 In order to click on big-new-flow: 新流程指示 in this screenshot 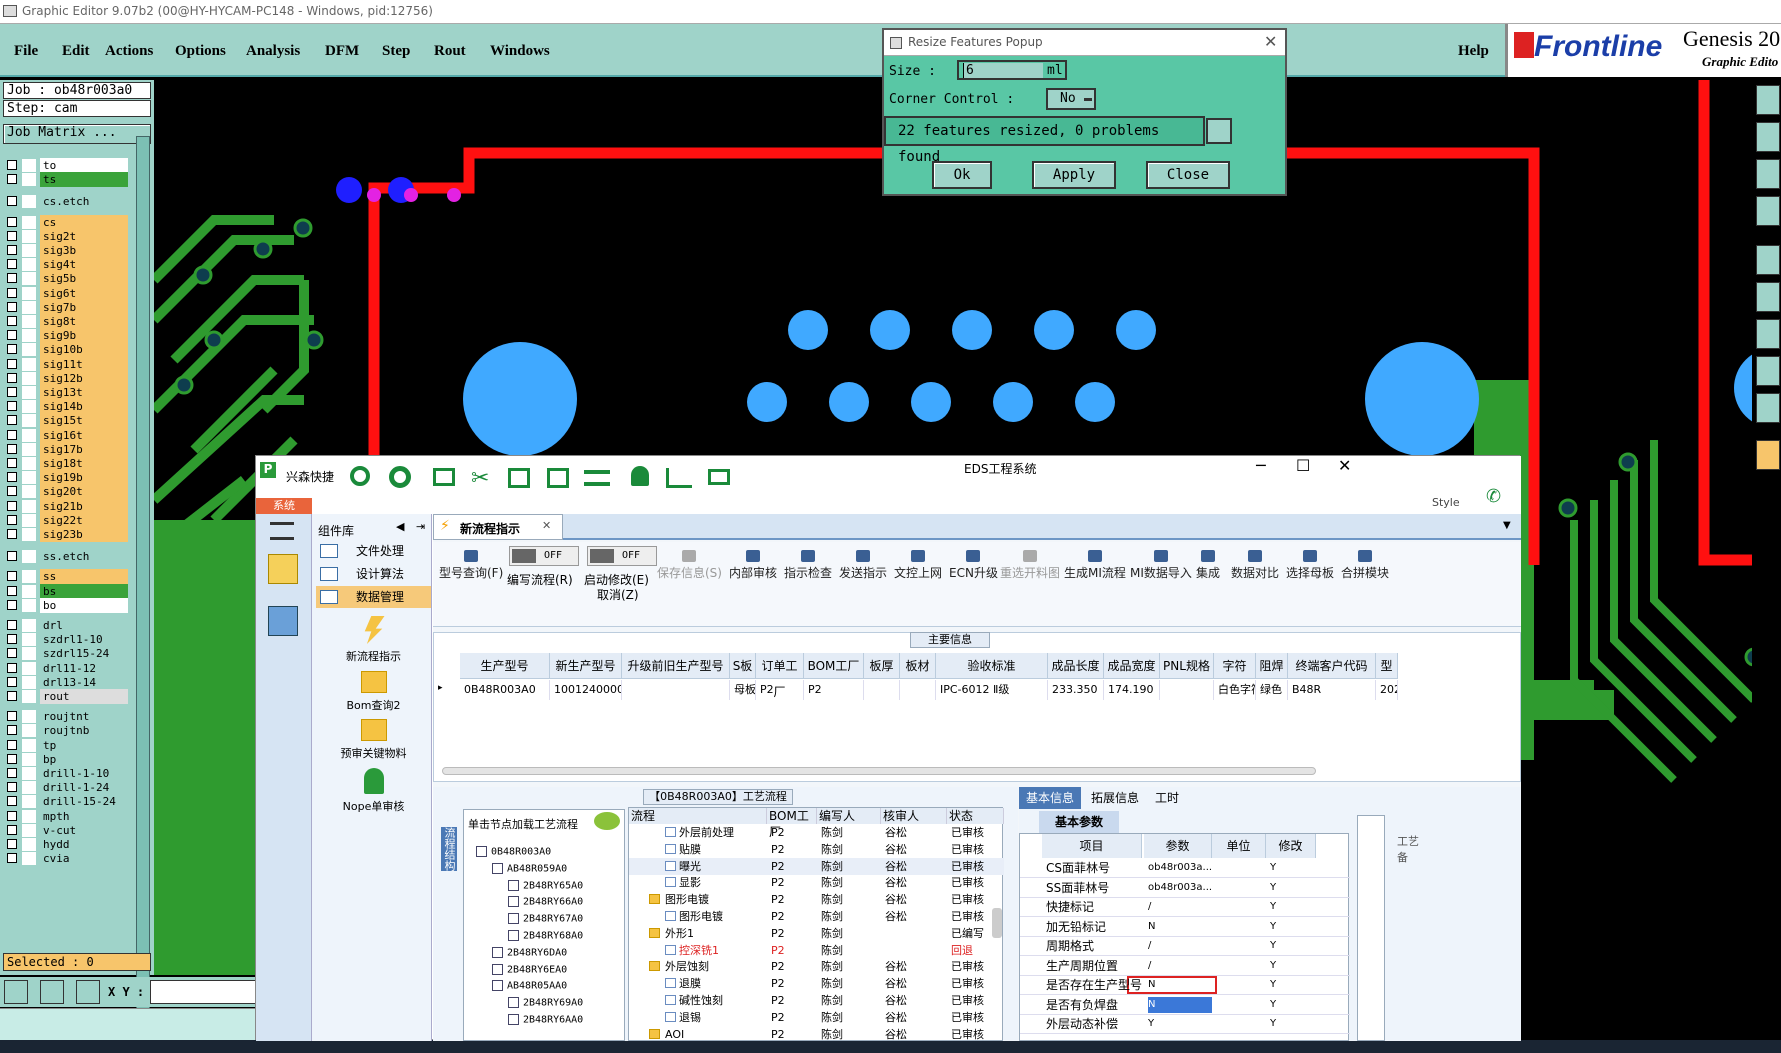, I will do `click(373, 640)`.